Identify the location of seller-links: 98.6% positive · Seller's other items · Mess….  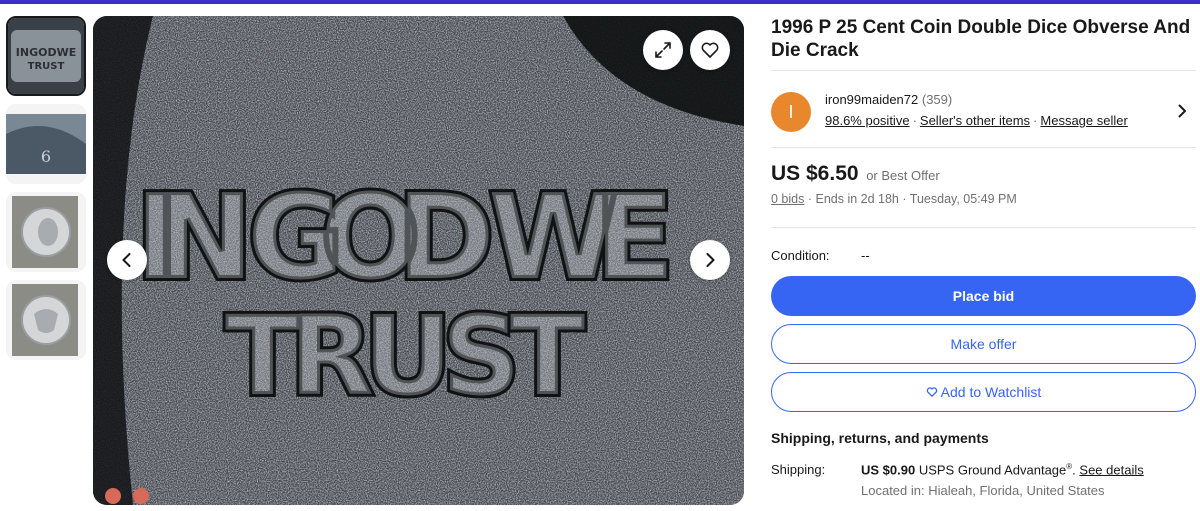
(976, 120).